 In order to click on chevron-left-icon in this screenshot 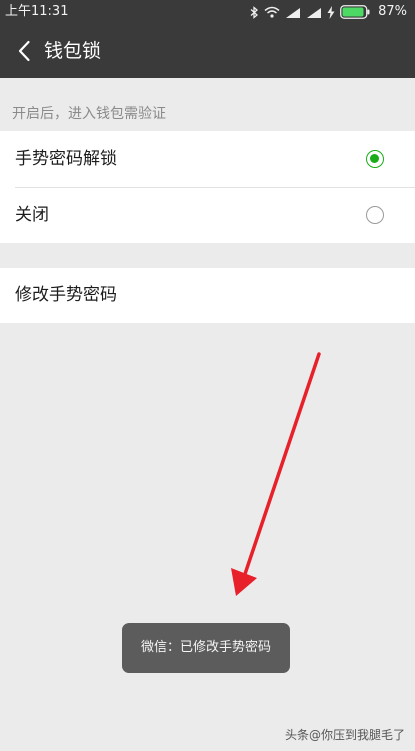, I will do `click(24, 51)`.